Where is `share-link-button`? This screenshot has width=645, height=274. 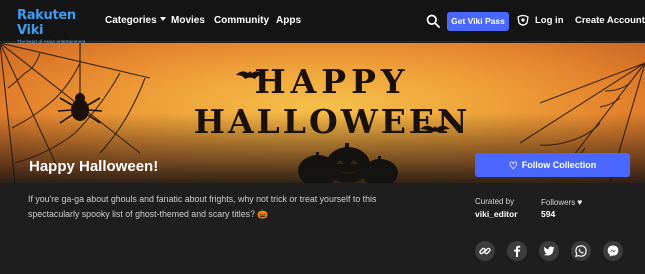
share-link-button is located at coordinates (485, 251).